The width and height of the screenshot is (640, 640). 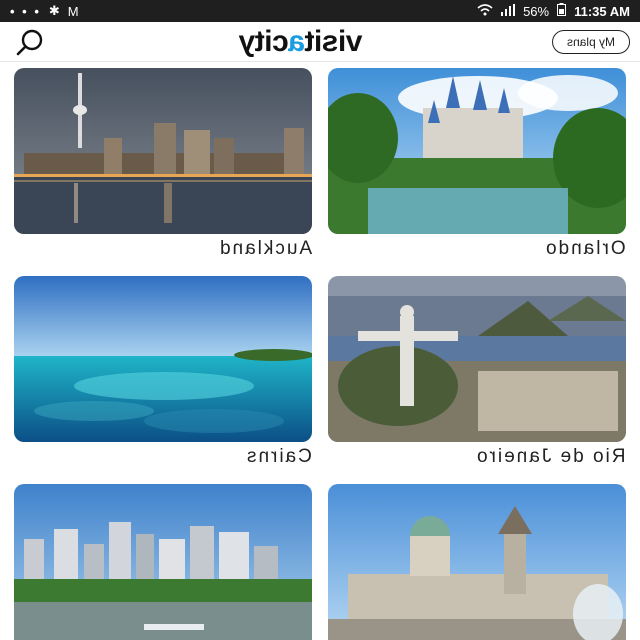 What do you see at coordinates (508, 11) in the screenshot?
I see `signal-icon` at bounding box center [508, 11].